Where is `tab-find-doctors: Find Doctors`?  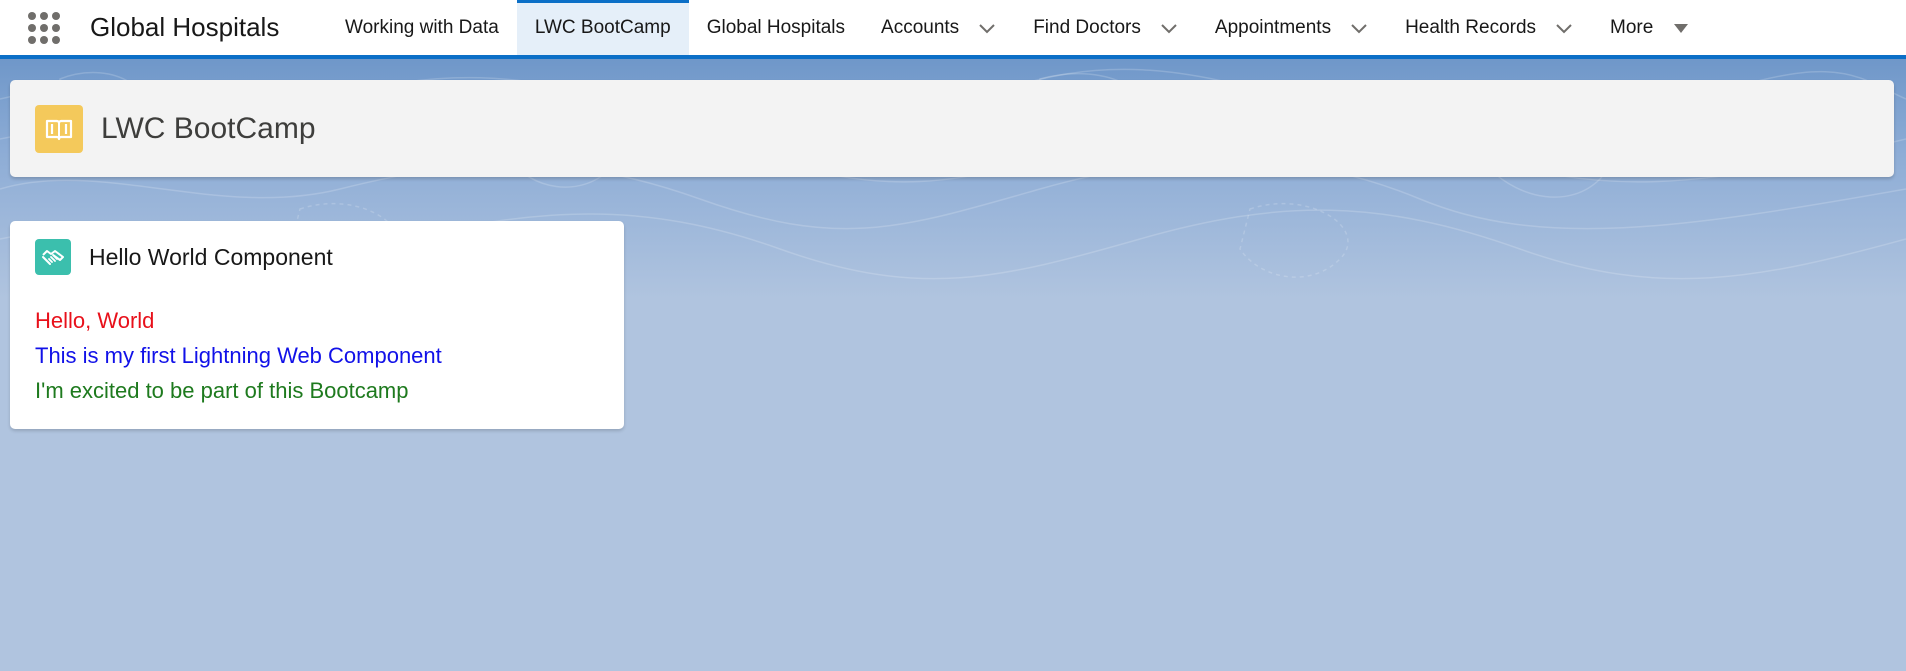 tab-find-doctors: Find Doctors is located at coordinates (1106, 27).